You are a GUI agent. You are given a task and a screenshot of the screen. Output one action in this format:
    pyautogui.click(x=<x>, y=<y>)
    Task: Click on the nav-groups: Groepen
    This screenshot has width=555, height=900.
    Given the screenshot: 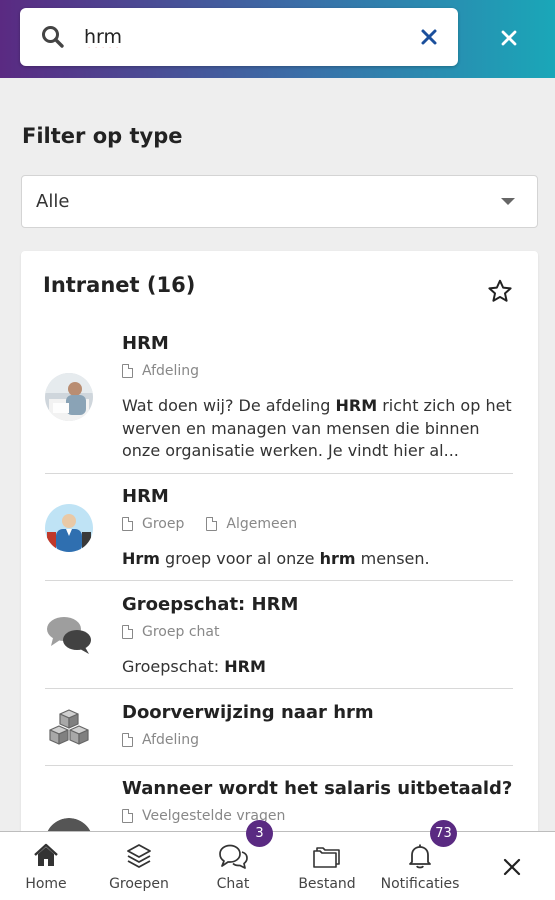 What is the action you would take?
    pyautogui.click(x=139, y=866)
    